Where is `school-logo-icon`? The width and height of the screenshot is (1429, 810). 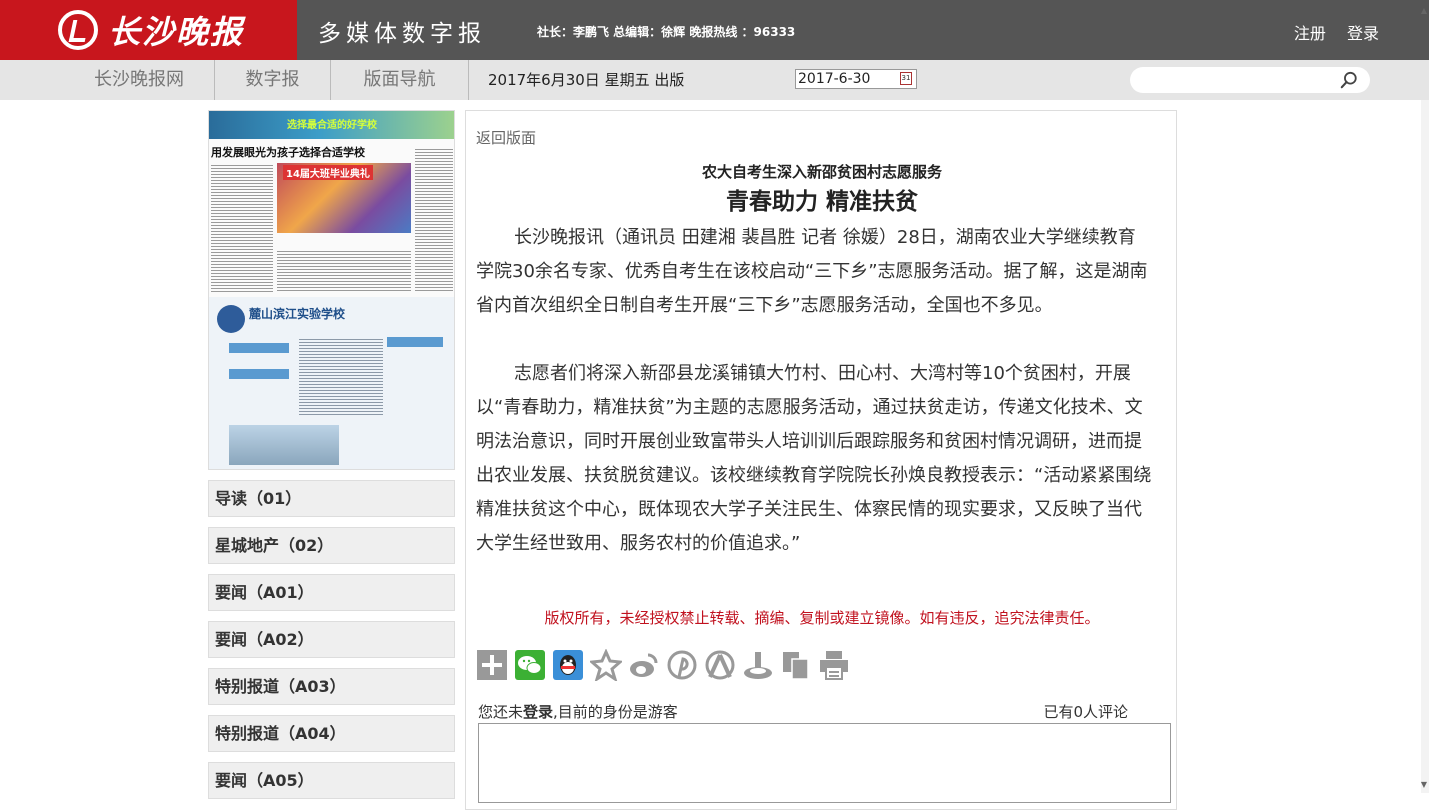 school-logo-icon is located at coordinates (231, 319).